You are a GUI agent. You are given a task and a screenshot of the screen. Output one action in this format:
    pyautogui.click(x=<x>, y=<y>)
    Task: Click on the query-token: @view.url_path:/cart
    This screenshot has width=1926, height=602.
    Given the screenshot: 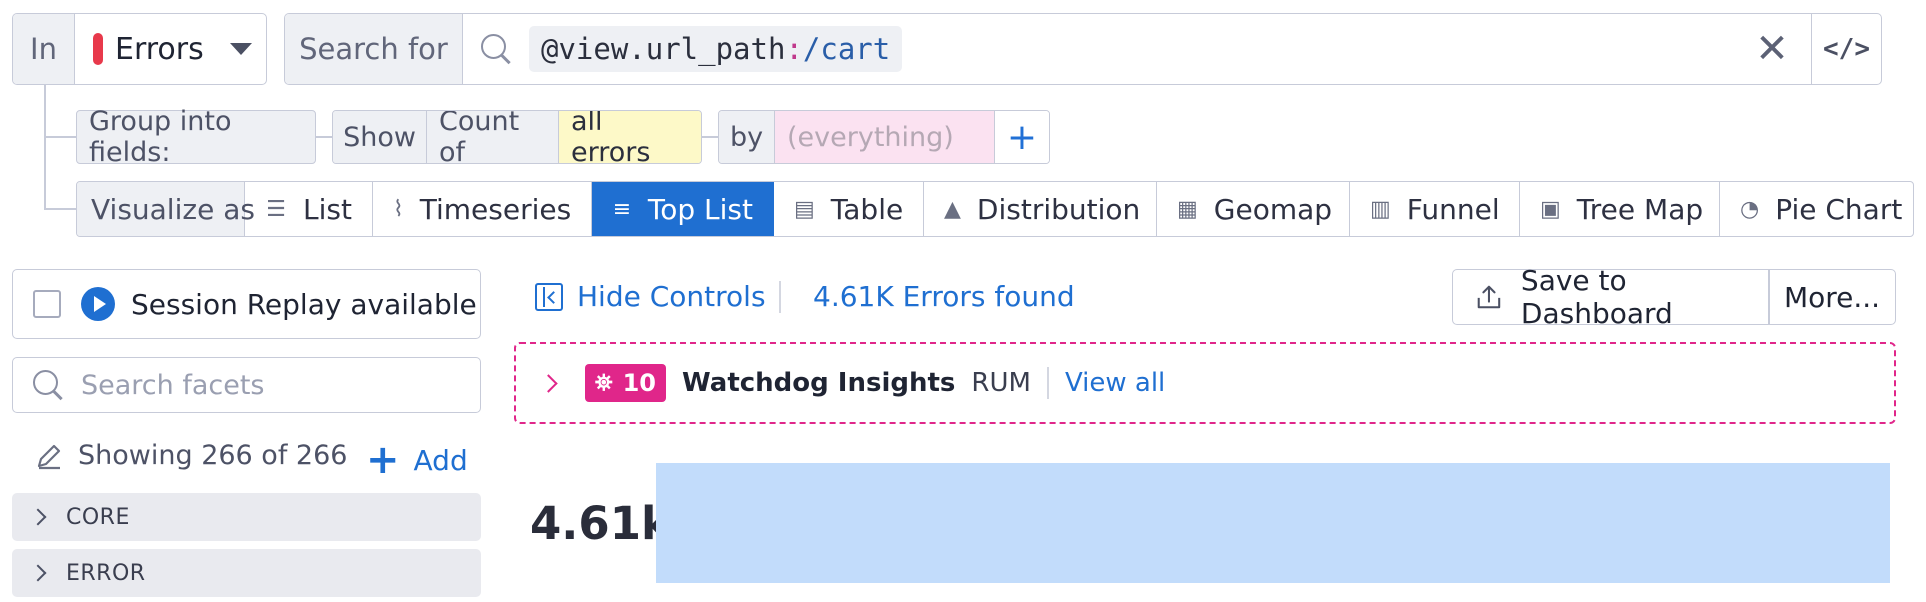 What is the action you would take?
    pyautogui.click(x=716, y=49)
    